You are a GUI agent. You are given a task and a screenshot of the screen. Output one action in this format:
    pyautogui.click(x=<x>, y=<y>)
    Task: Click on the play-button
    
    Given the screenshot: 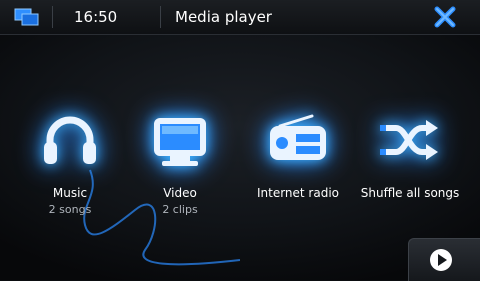 What is the action you would take?
    pyautogui.click(x=444, y=259)
    